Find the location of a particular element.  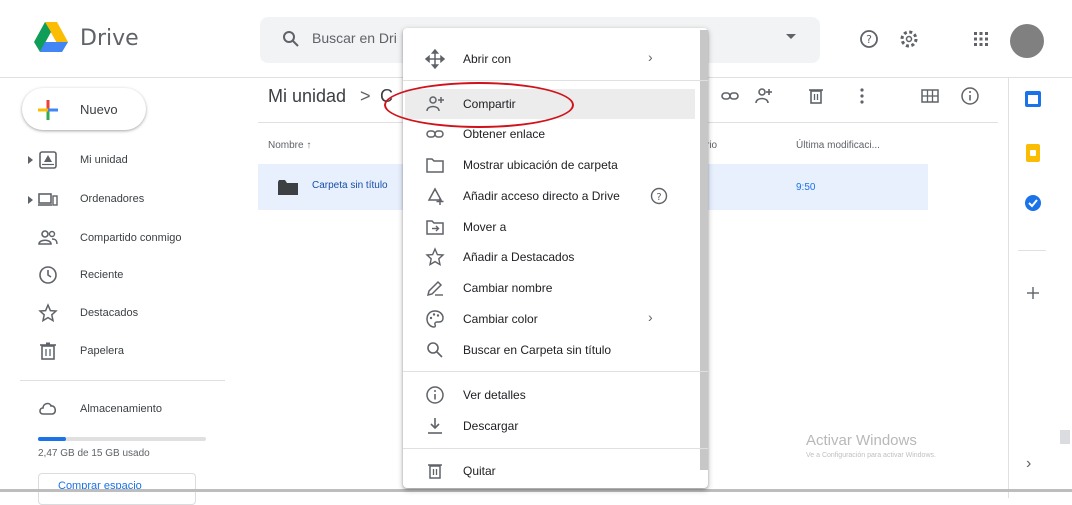

shared-icon is located at coordinates (48, 237).